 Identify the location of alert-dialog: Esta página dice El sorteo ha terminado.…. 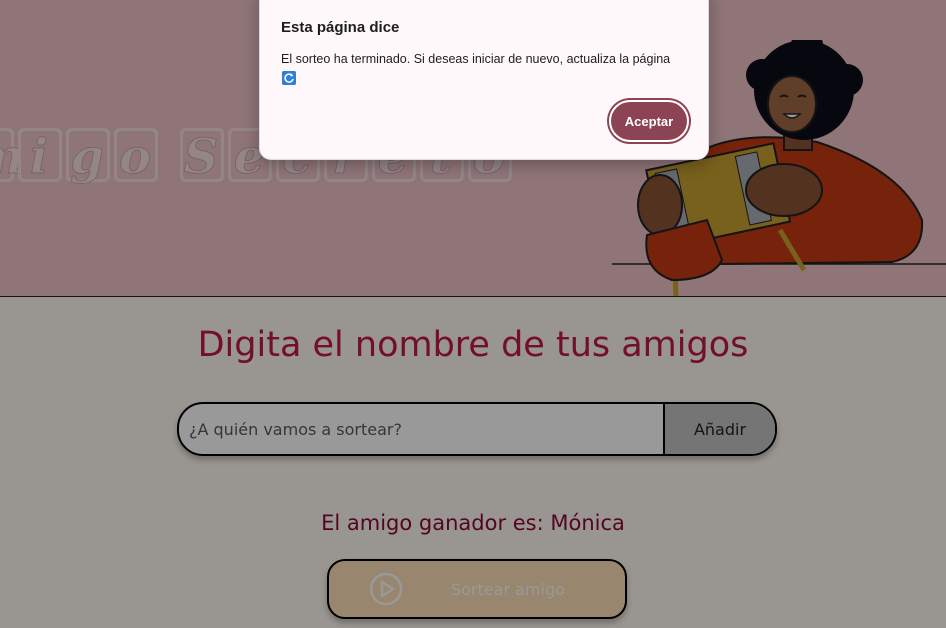
(484, 80).